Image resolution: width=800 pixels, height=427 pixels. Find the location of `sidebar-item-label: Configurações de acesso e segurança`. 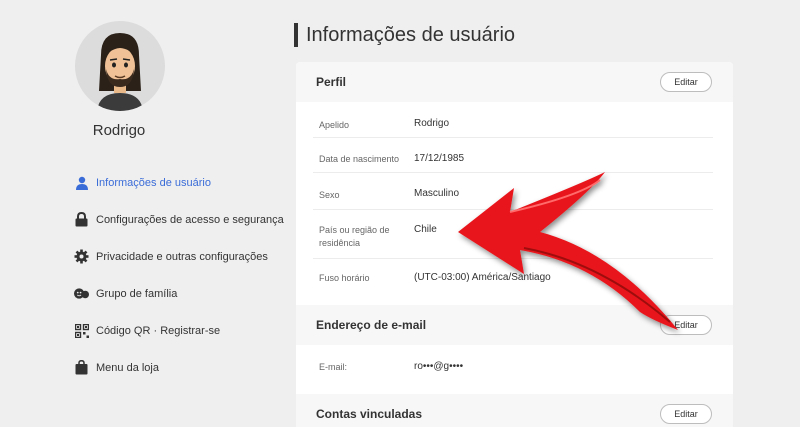

sidebar-item-label: Configurações de acesso e segurança is located at coordinates (190, 219).